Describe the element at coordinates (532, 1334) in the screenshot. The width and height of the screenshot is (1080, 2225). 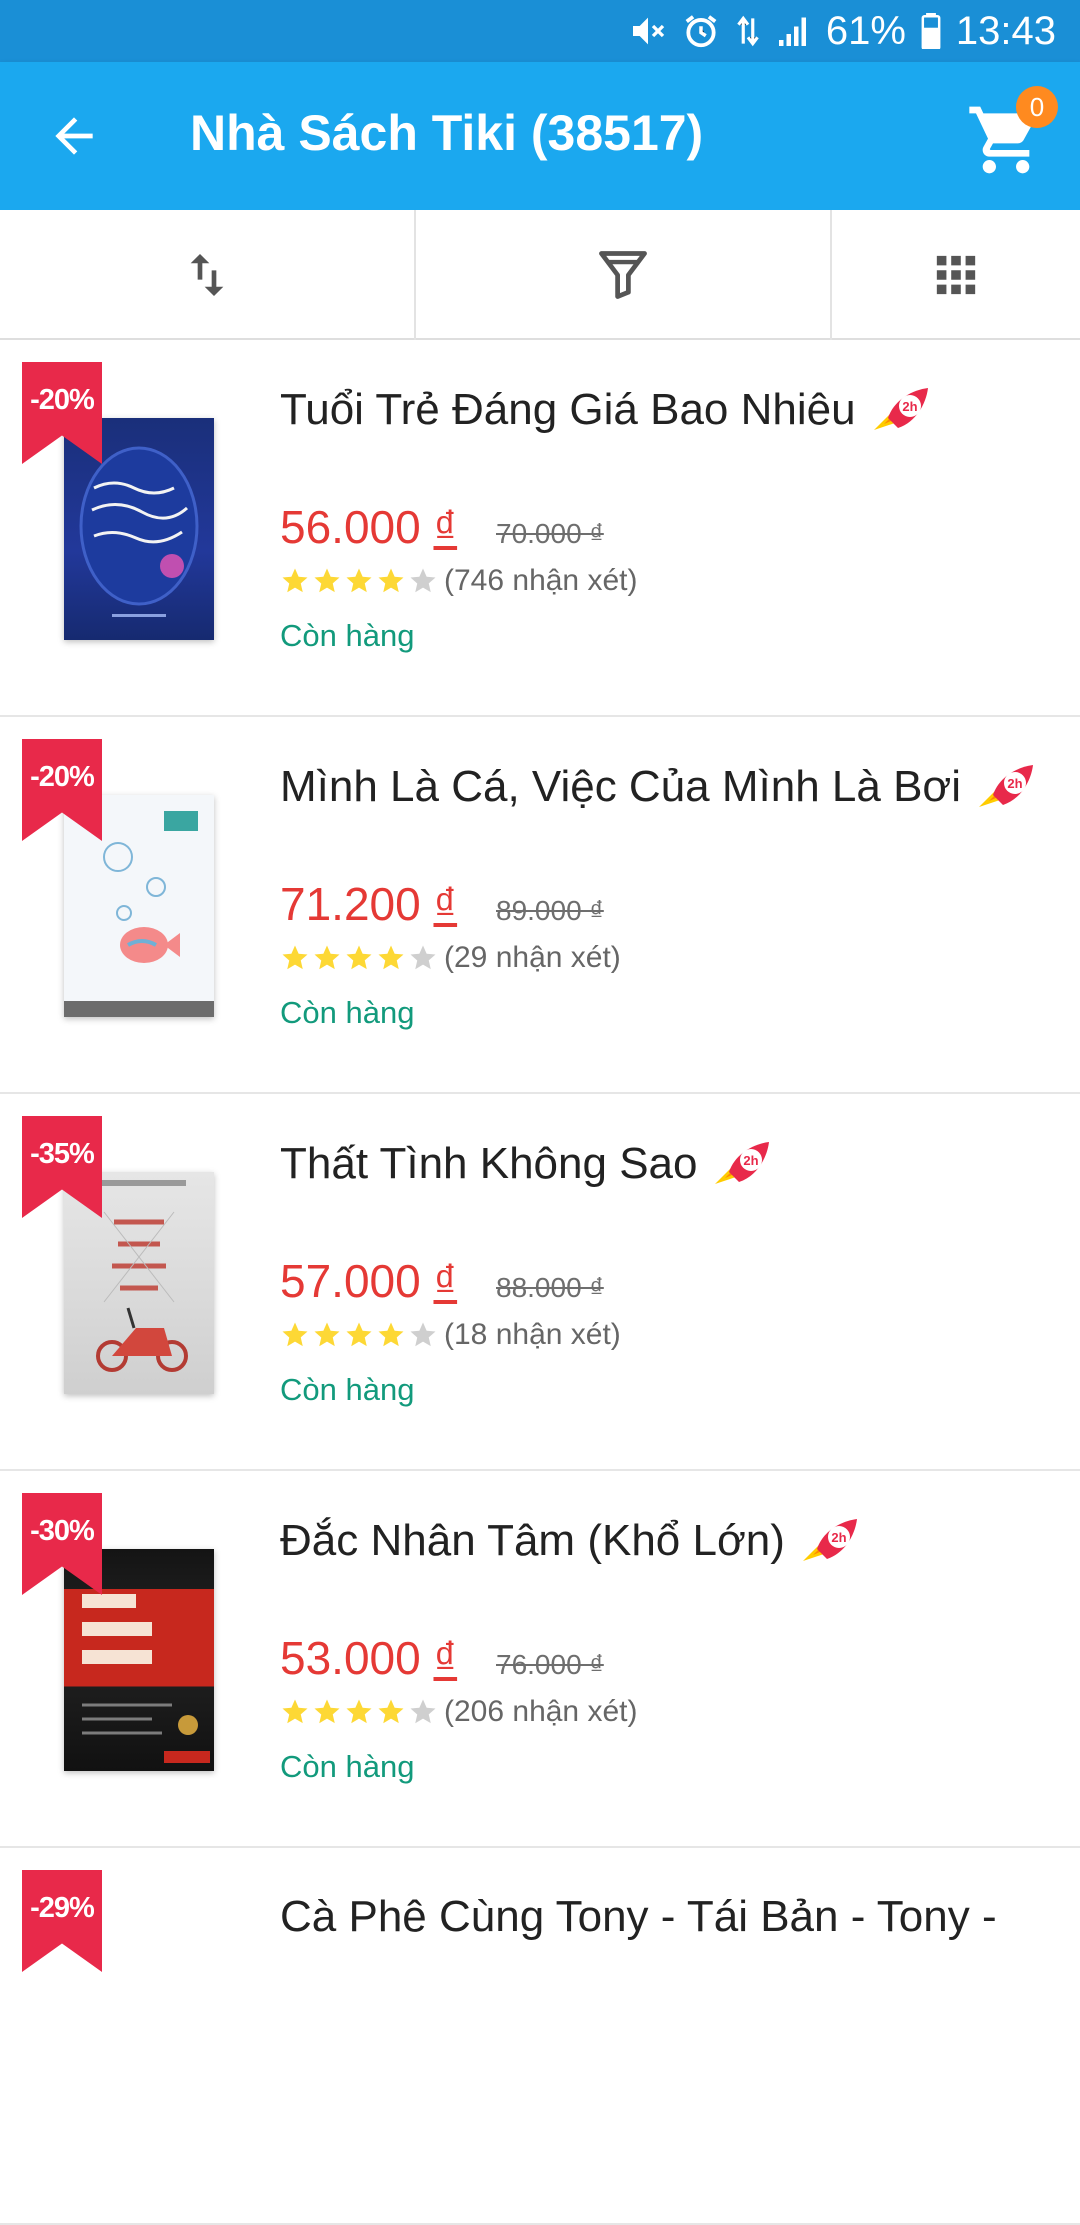
I see `review-count: (18 nhận xét)` at that location.